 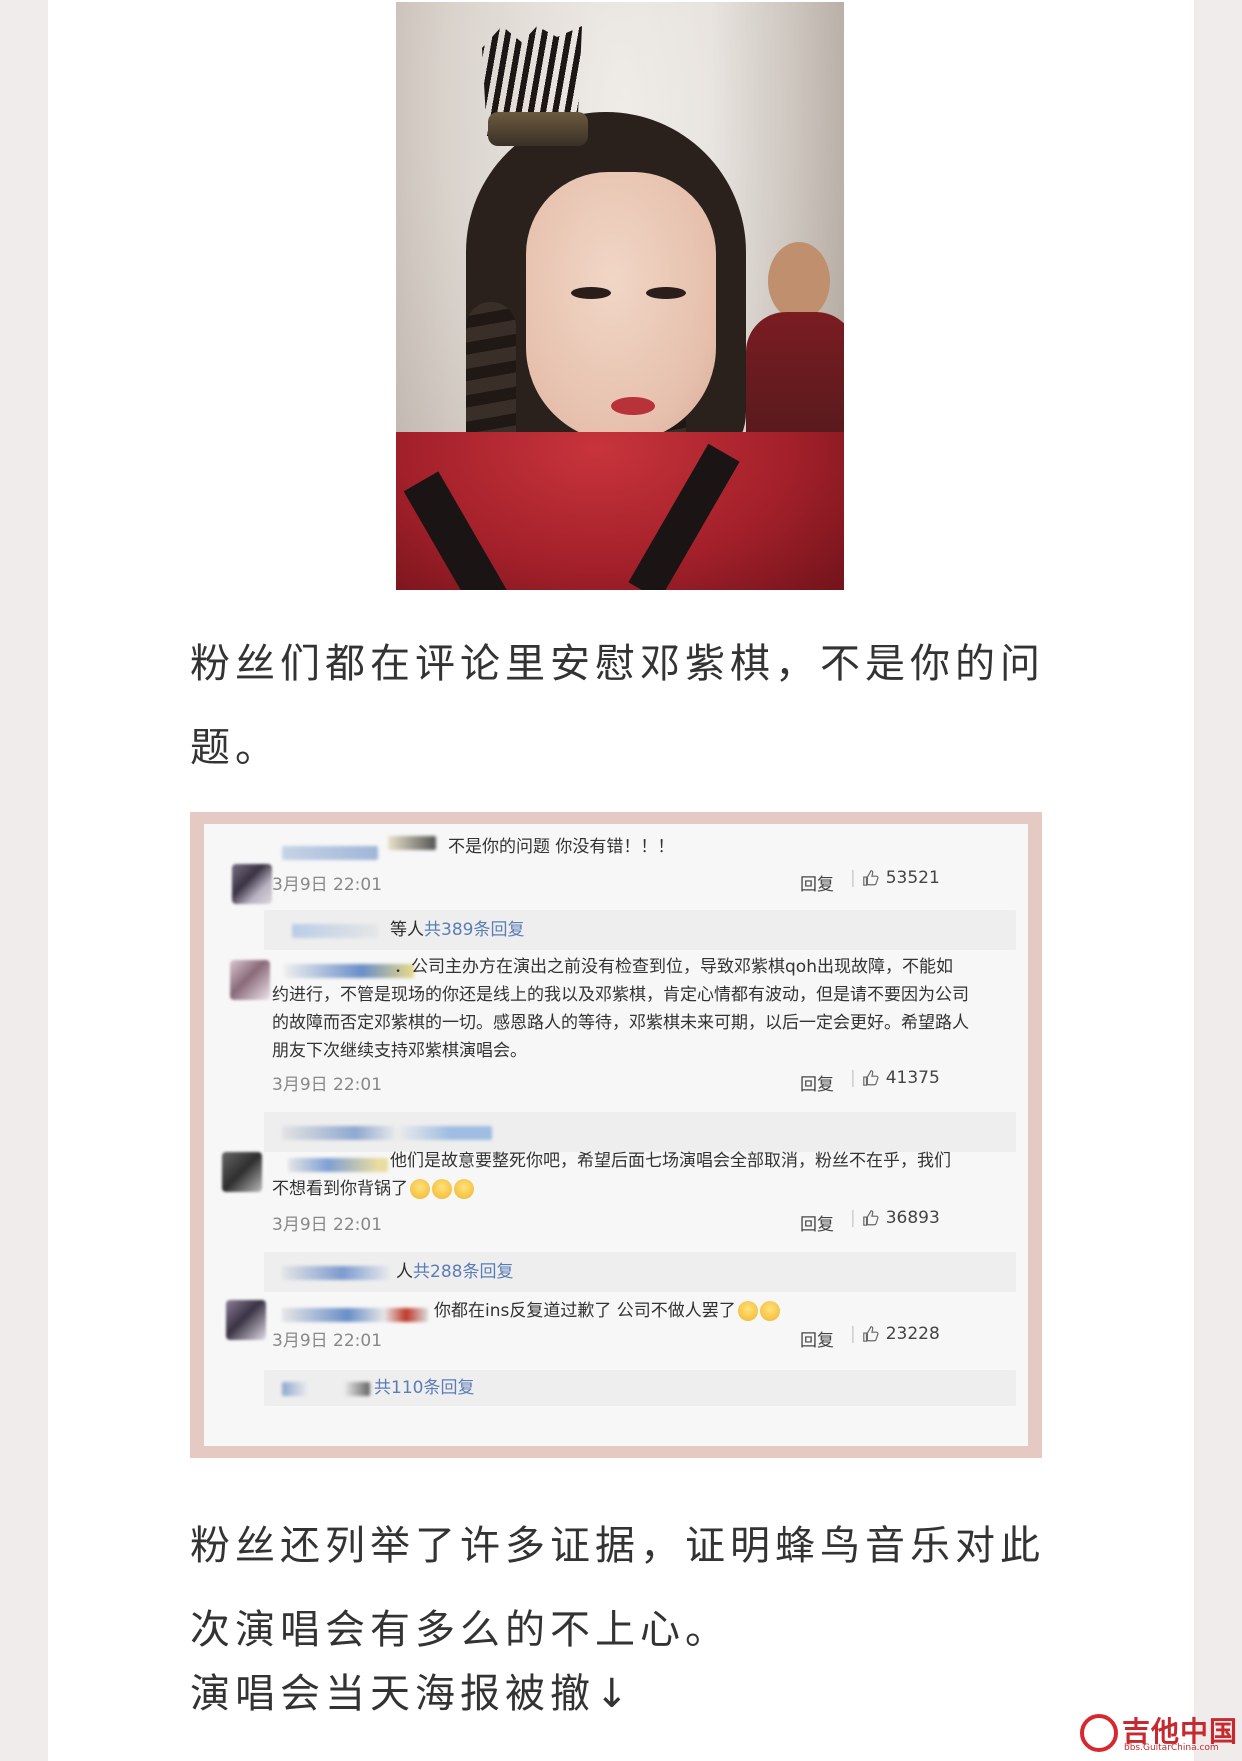 I want to click on like-count: 53521, so click(x=912, y=878).